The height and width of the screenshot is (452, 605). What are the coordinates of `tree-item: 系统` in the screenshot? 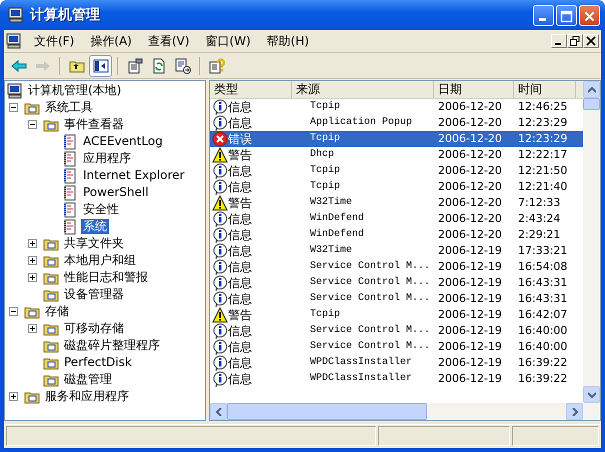 It's located at (95, 226).